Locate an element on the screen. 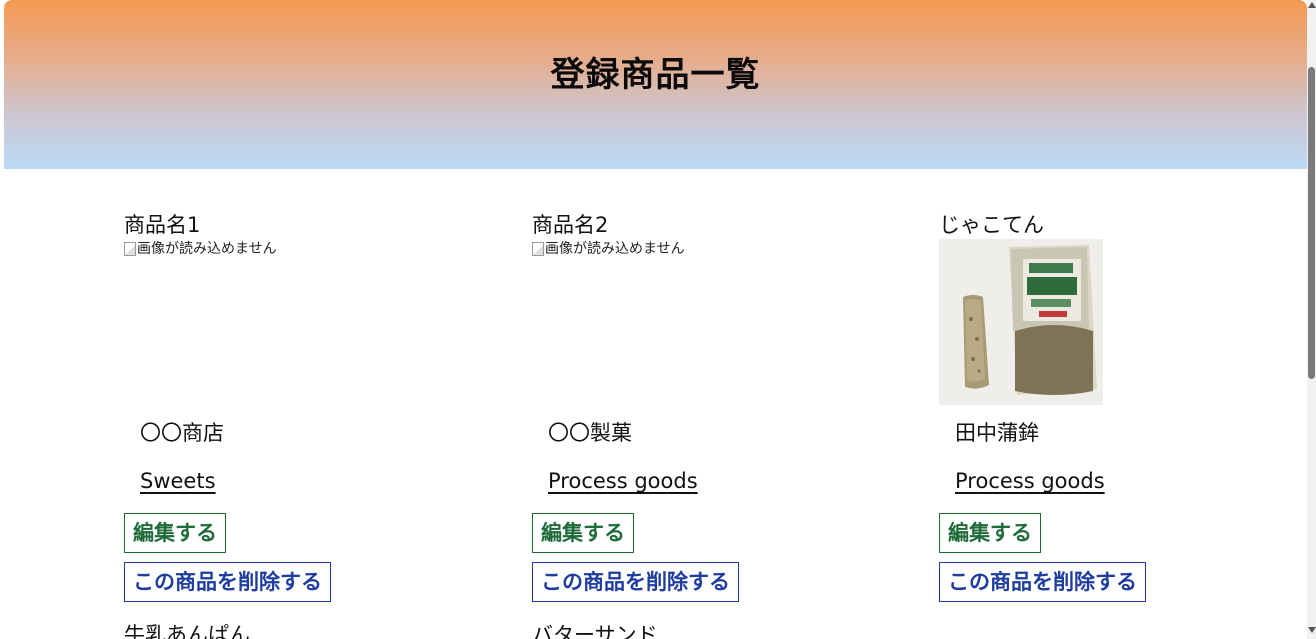  scrollbar is located at coordinates (1311, 319).